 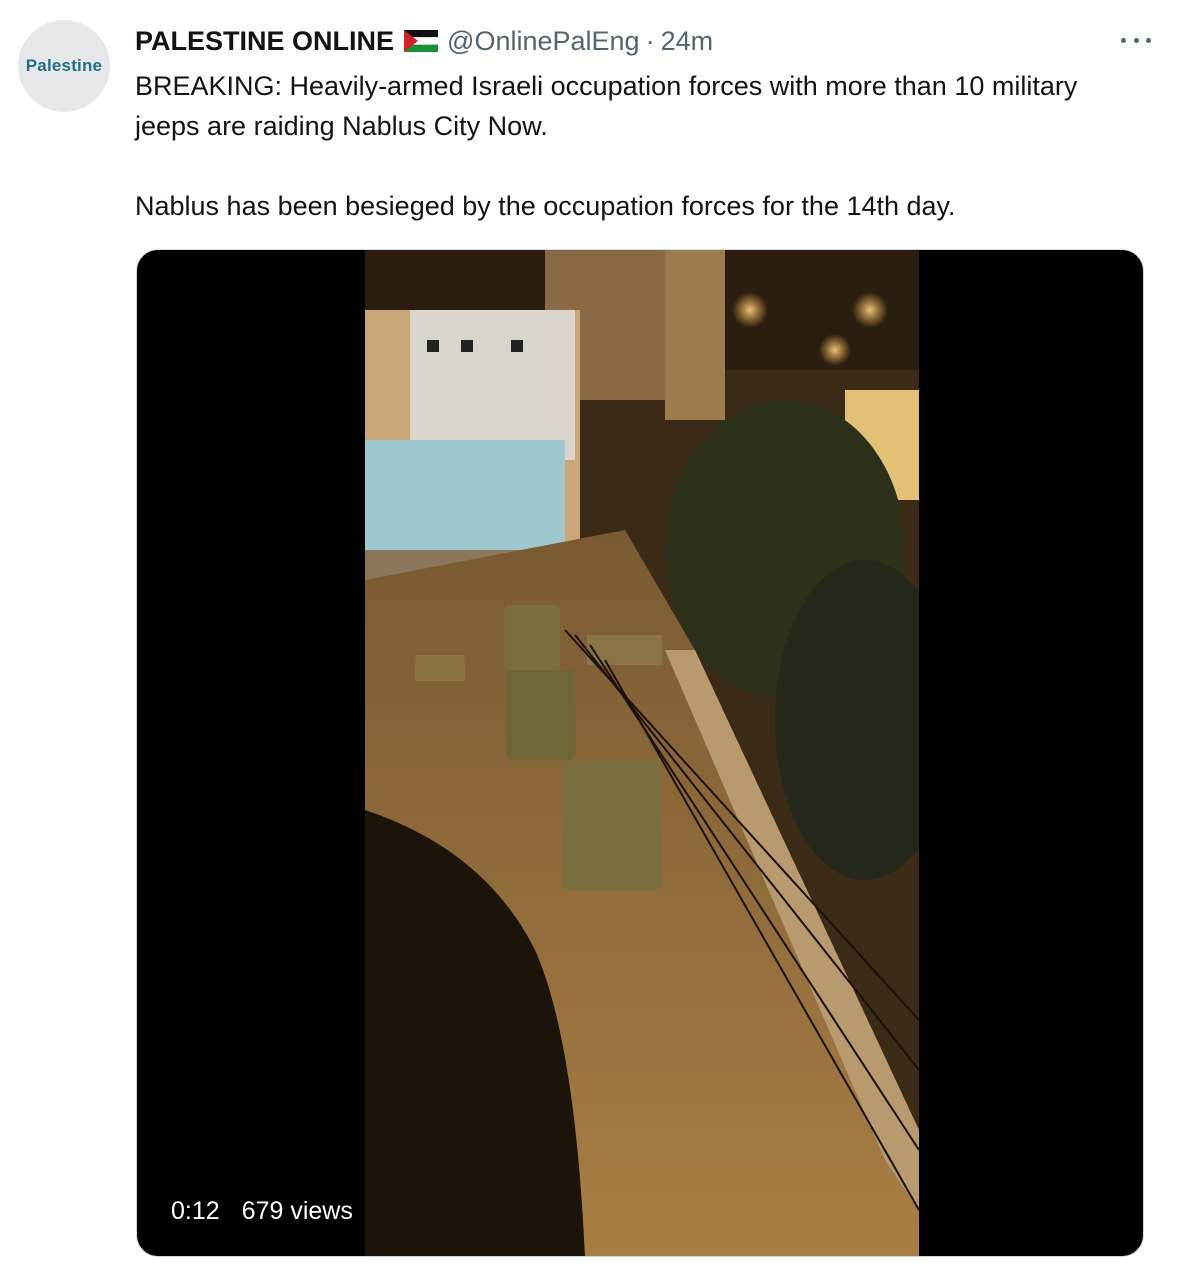 I want to click on avatar-logo-text: Palestine, so click(x=64, y=65).